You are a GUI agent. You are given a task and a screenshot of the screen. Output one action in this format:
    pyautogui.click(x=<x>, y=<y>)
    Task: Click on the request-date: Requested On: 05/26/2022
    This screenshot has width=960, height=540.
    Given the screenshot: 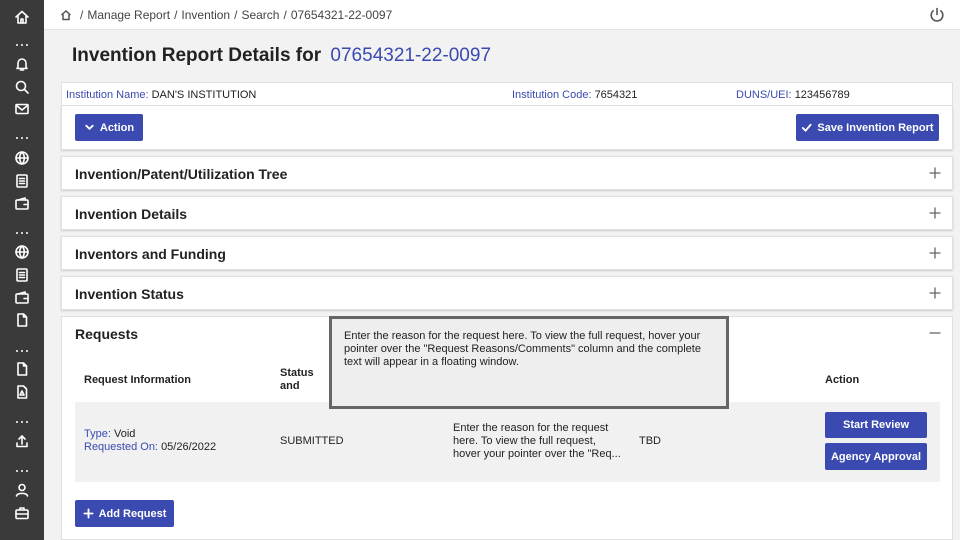 What is the action you would take?
    pyautogui.click(x=150, y=447)
    